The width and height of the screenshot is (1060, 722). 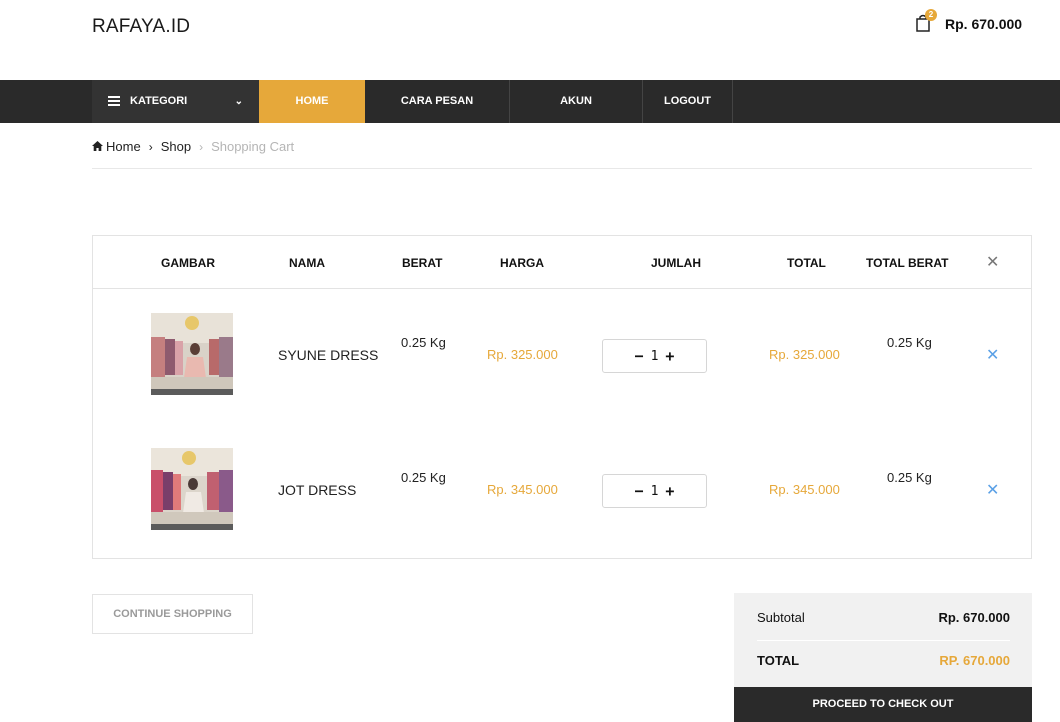 I want to click on col-header-gambar: GAMBAR, so click(x=188, y=263).